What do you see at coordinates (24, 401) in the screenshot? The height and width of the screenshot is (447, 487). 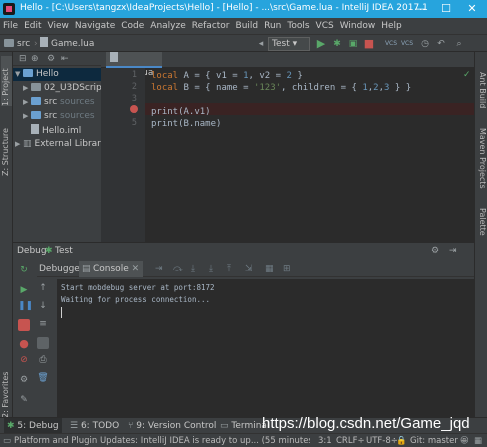 I see `pin-icon: ✎` at bounding box center [24, 401].